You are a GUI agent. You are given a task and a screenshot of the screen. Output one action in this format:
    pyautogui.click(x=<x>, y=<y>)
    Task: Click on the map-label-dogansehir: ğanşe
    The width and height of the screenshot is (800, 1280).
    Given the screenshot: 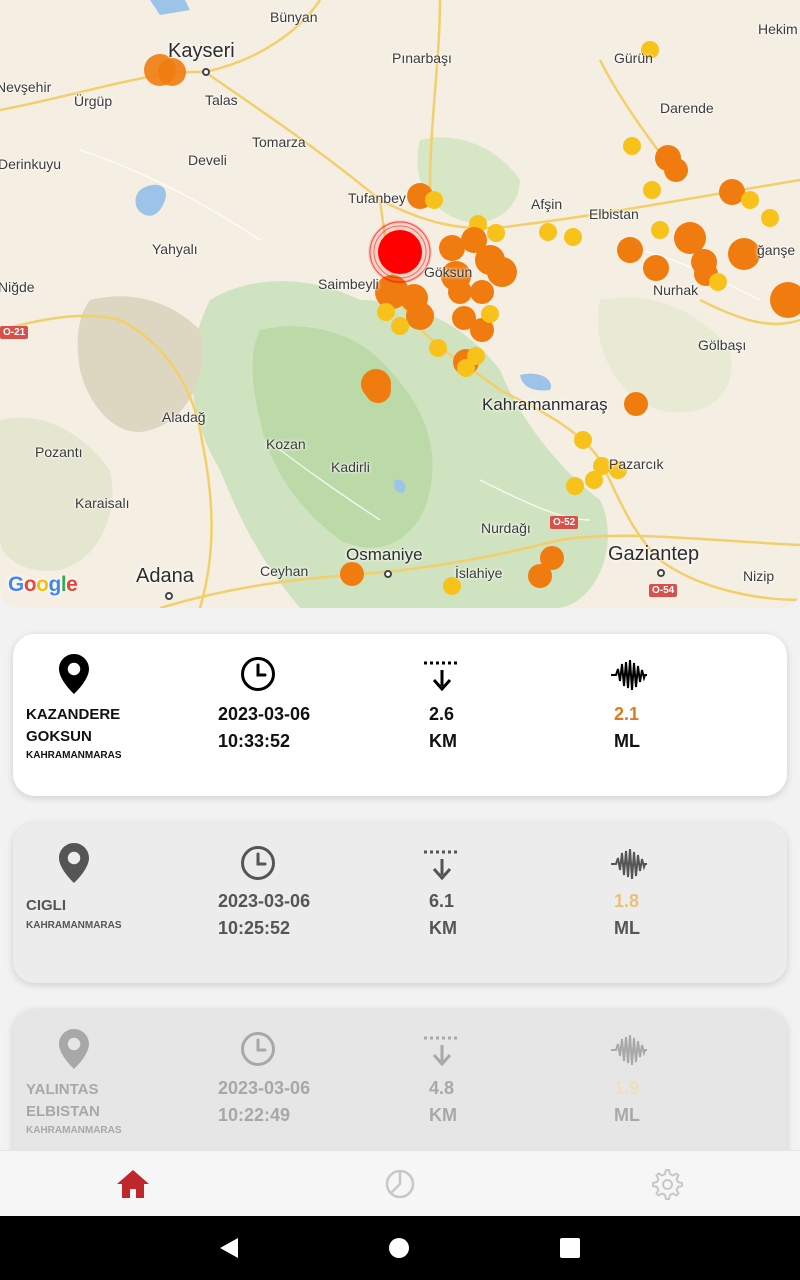 What is the action you would take?
    pyautogui.click(x=776, y=250)
    